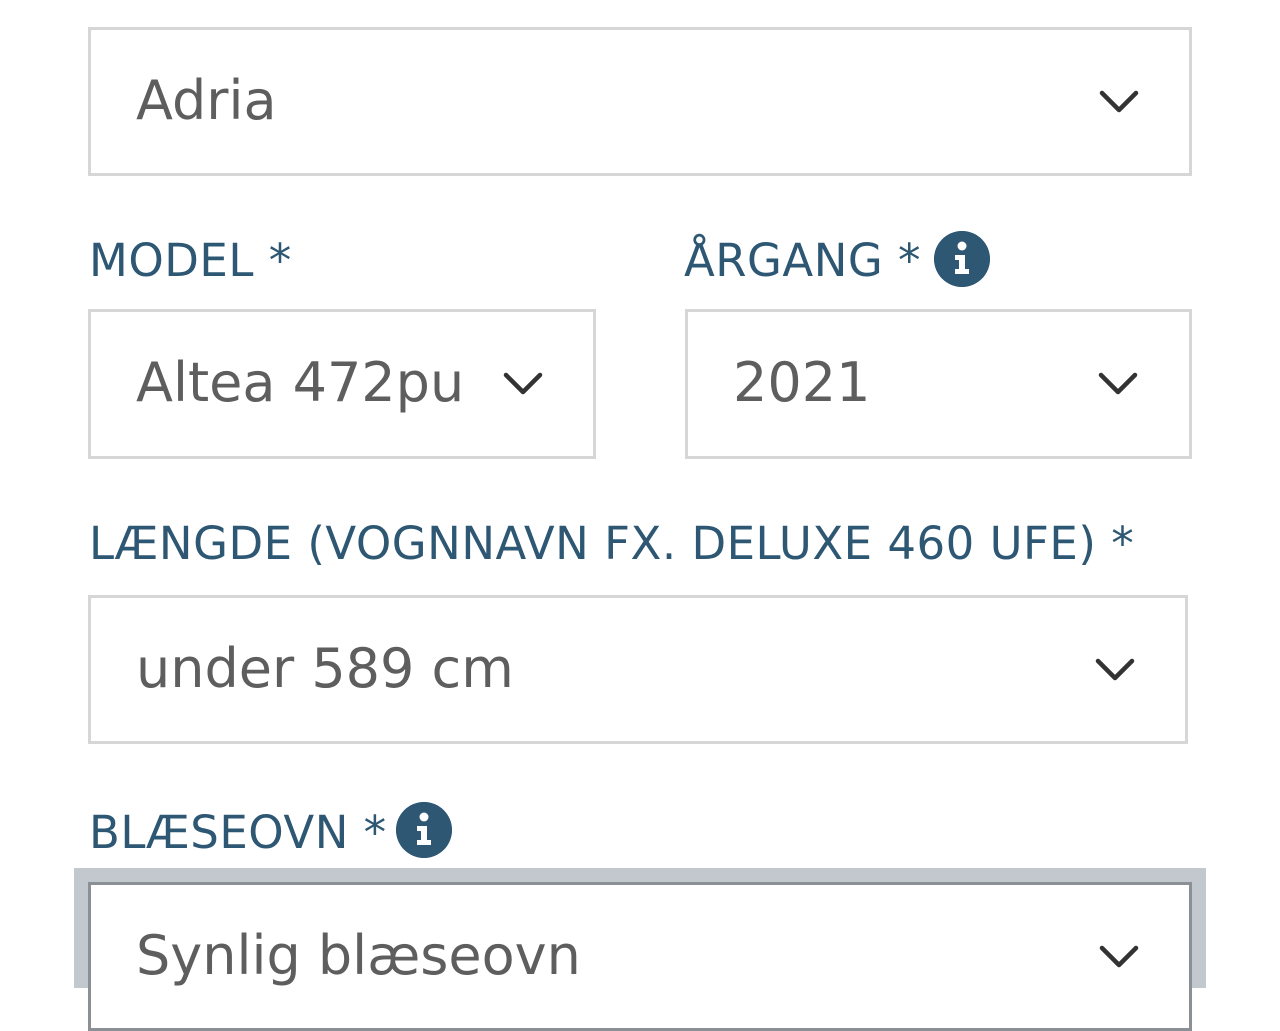  What do you see at coordinates (938, 384) in the screenshot?
I see `year-select: 2021` at bounding box center [938, 384].